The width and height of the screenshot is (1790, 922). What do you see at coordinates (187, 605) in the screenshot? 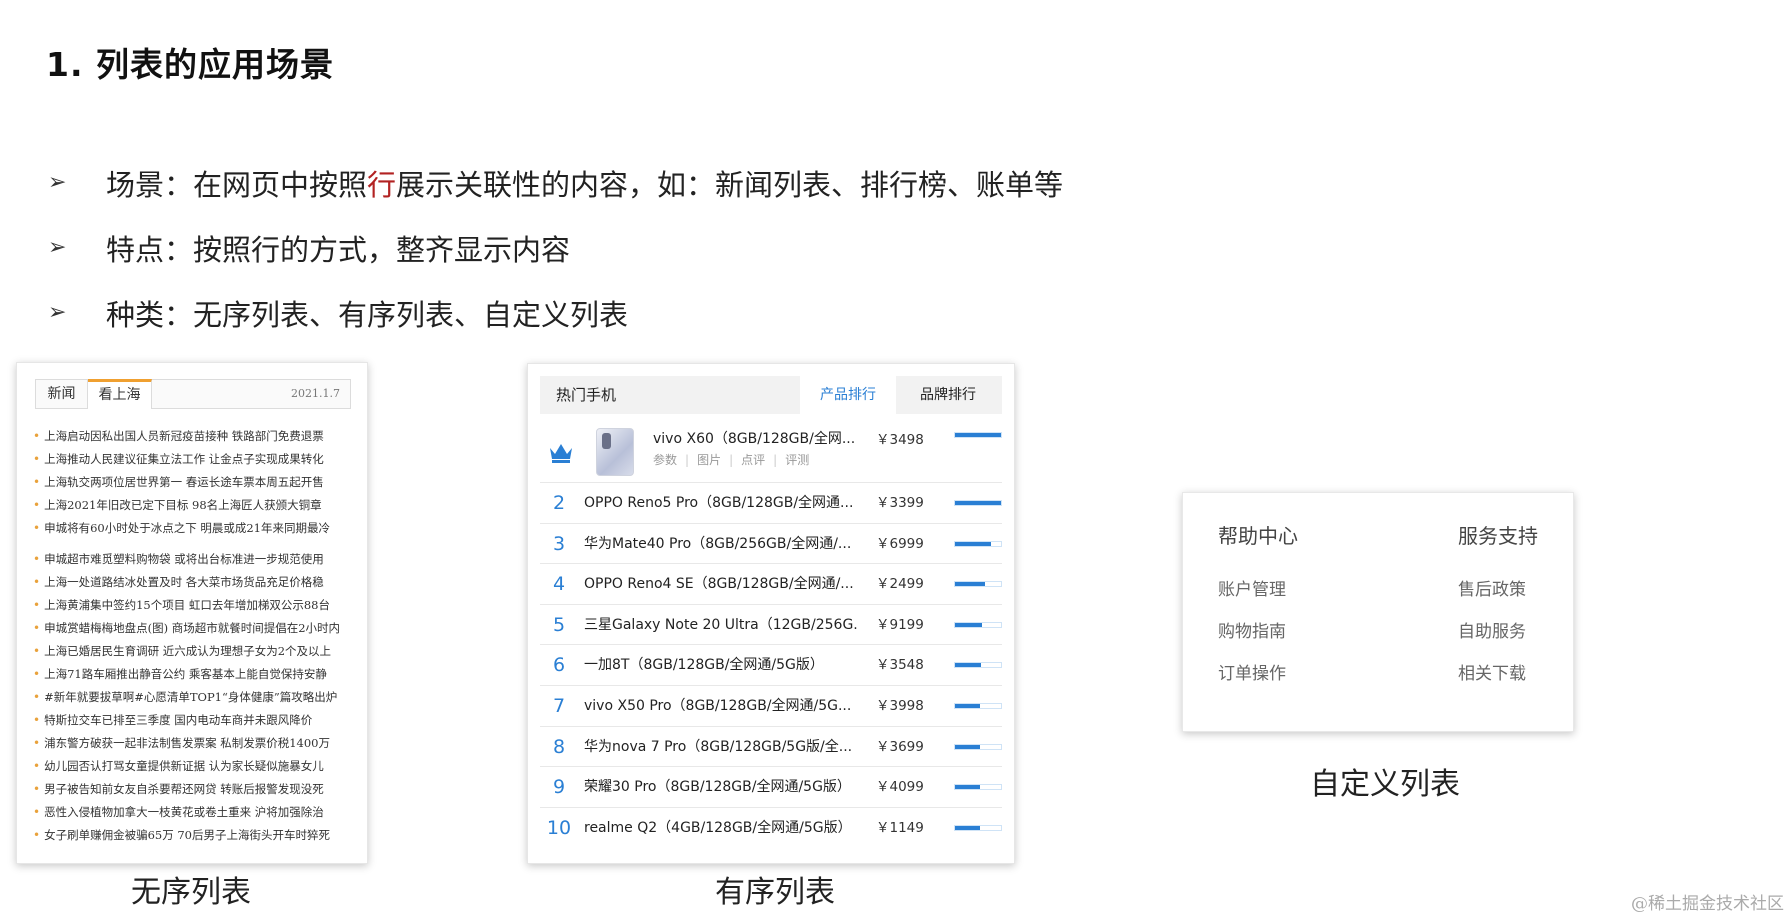
I see `news-headline: 上海黄浦集中签约15个项目 虹口去年增加梯双公示88台` at bounding box center [187, 605].